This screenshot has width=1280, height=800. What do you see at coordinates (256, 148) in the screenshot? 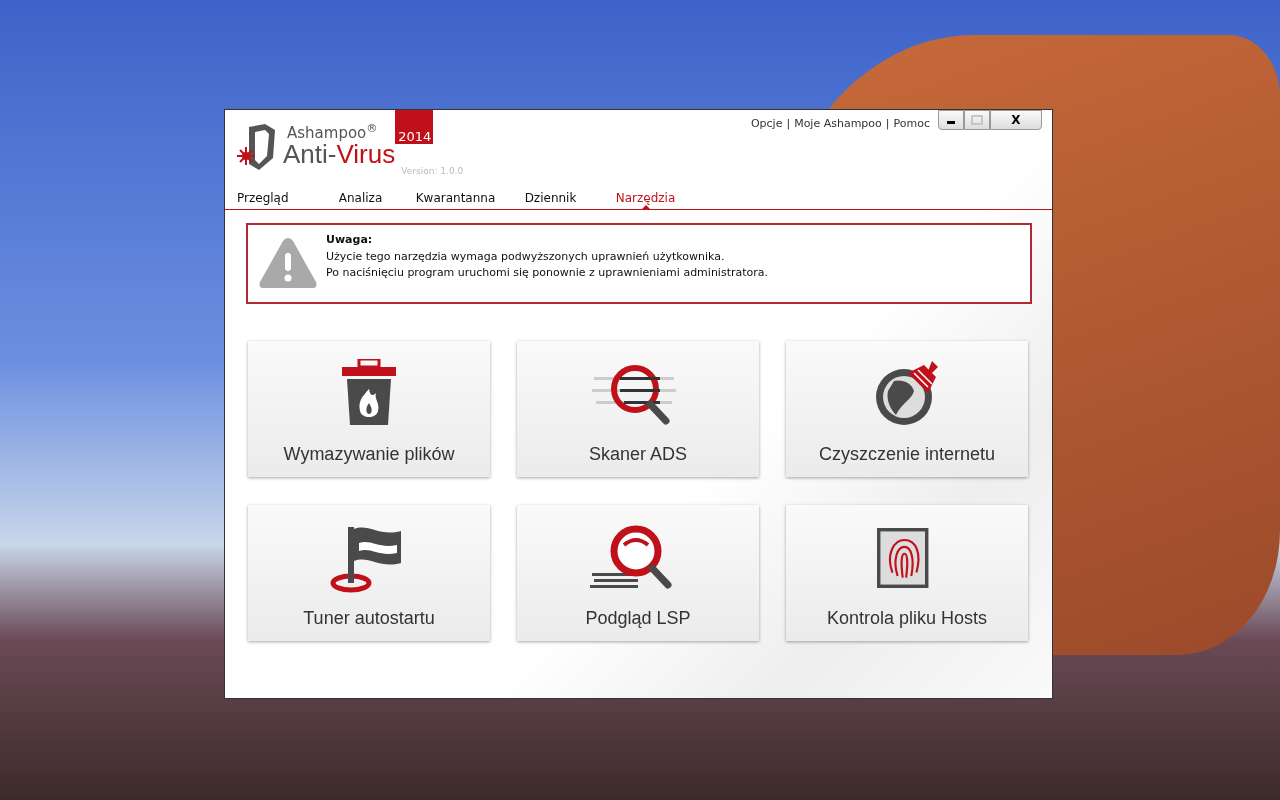
I see `shield-logo-icon` at bounding box center [256, 148].